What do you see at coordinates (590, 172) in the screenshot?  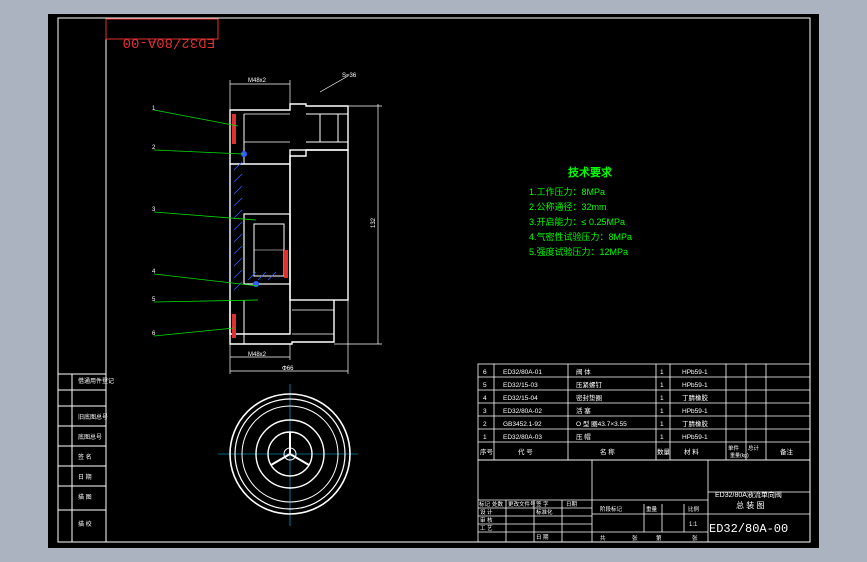 I see `tech-title: 技术要求` at bounding box center [590, 172].